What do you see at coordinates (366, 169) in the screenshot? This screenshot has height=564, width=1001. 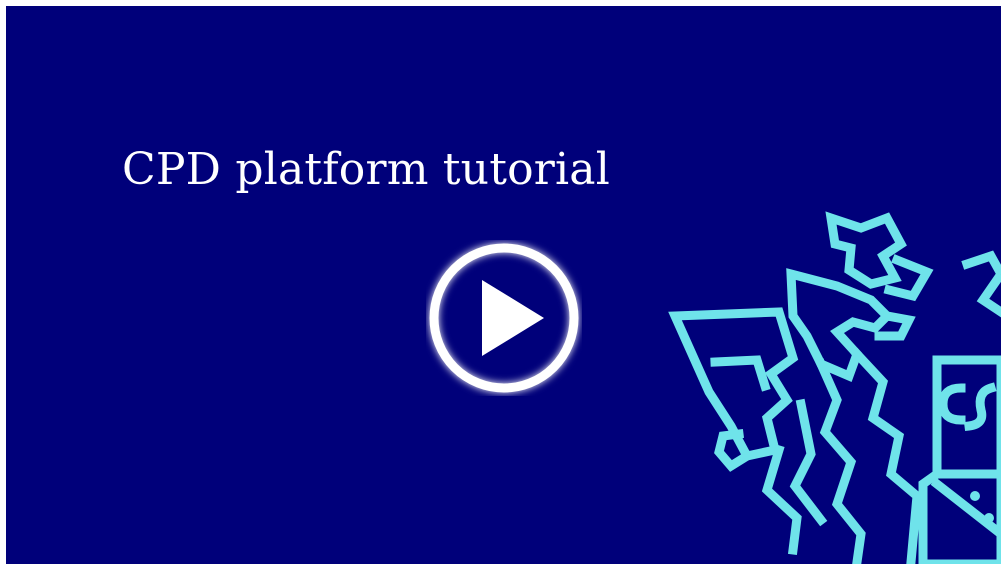 I see `video-title: CPD platform tutorial` at bounding box center [366, 169].